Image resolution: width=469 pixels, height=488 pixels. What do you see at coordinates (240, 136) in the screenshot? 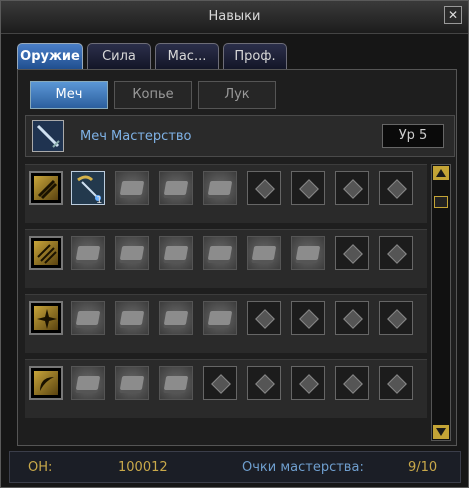
I see `mastery-bar: Меч Мастерство Ур 5` at bounding box center [240, 136].